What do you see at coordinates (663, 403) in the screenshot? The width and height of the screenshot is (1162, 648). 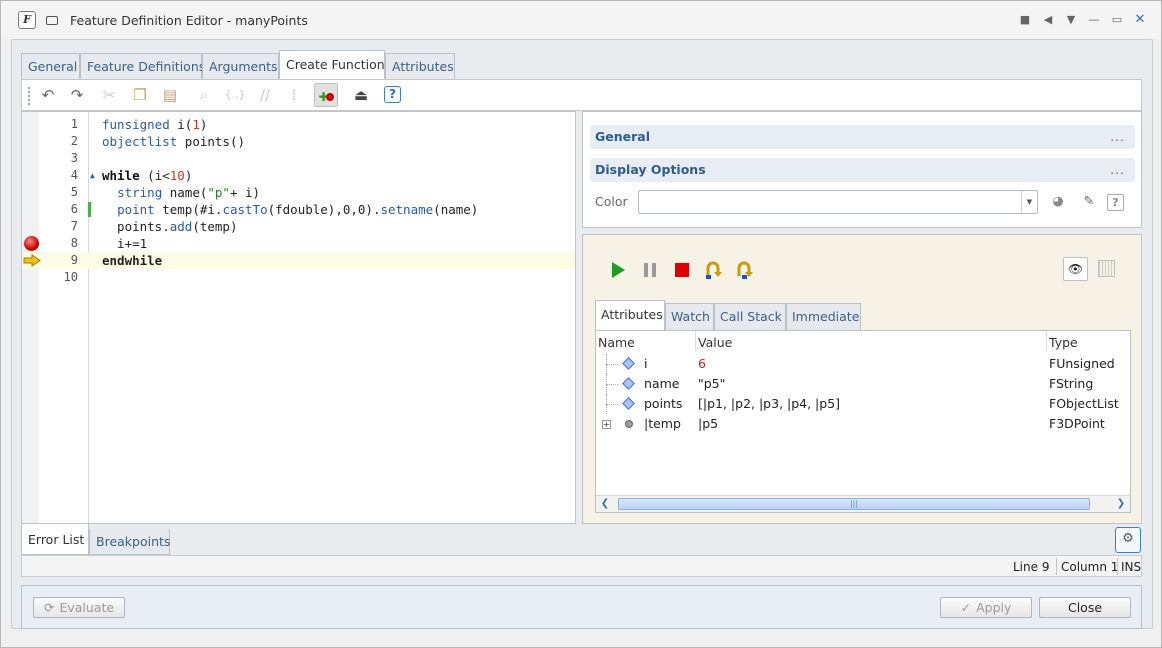 I see `variable-name: points` at bounding box center [663, 403].